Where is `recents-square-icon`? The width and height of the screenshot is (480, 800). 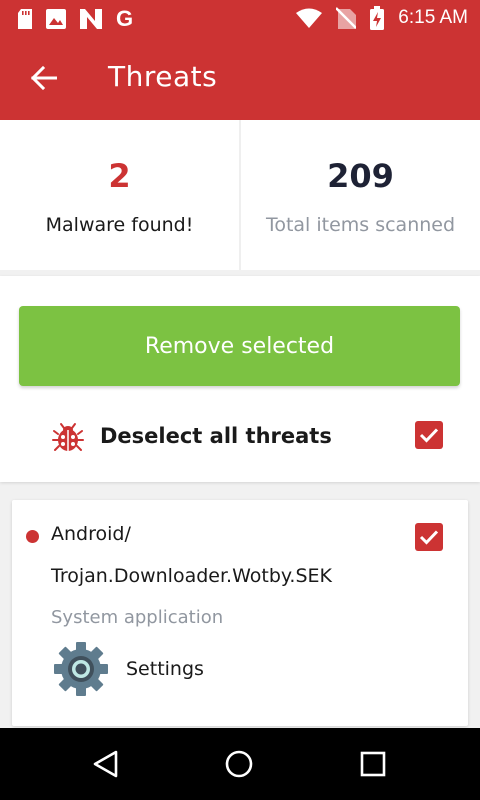 recents-square-icon is located at coordinates (373, 764).